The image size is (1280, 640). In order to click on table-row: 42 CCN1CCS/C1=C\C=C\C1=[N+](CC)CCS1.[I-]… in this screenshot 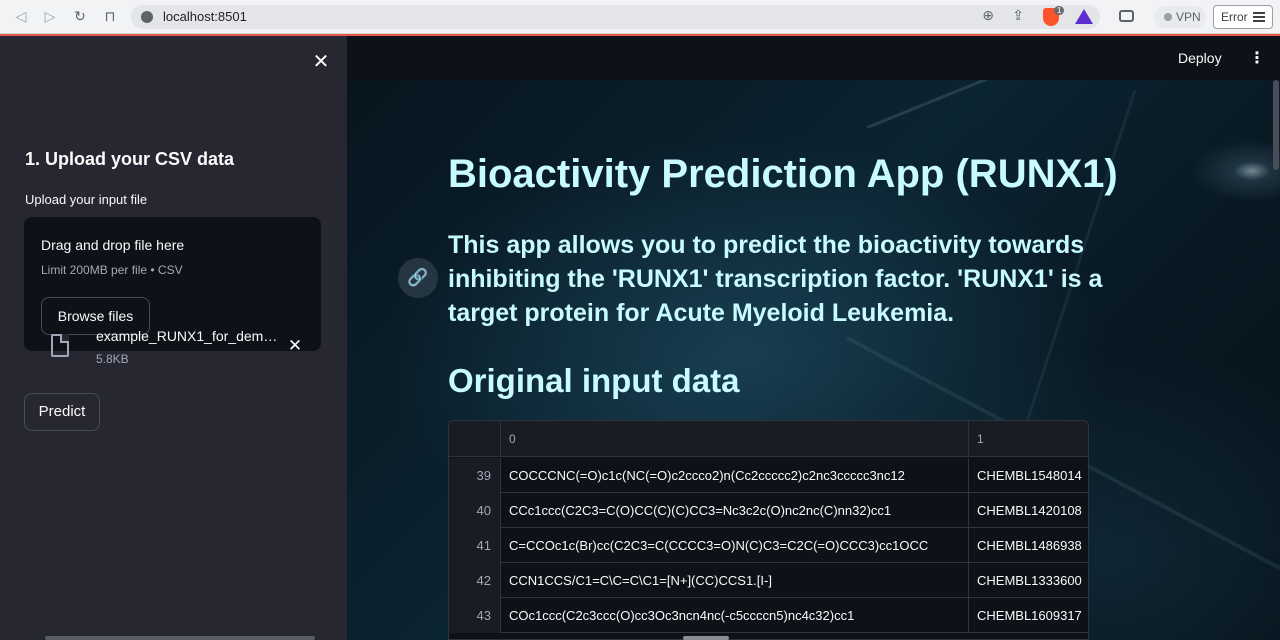, I will do `click(768, 580)`.